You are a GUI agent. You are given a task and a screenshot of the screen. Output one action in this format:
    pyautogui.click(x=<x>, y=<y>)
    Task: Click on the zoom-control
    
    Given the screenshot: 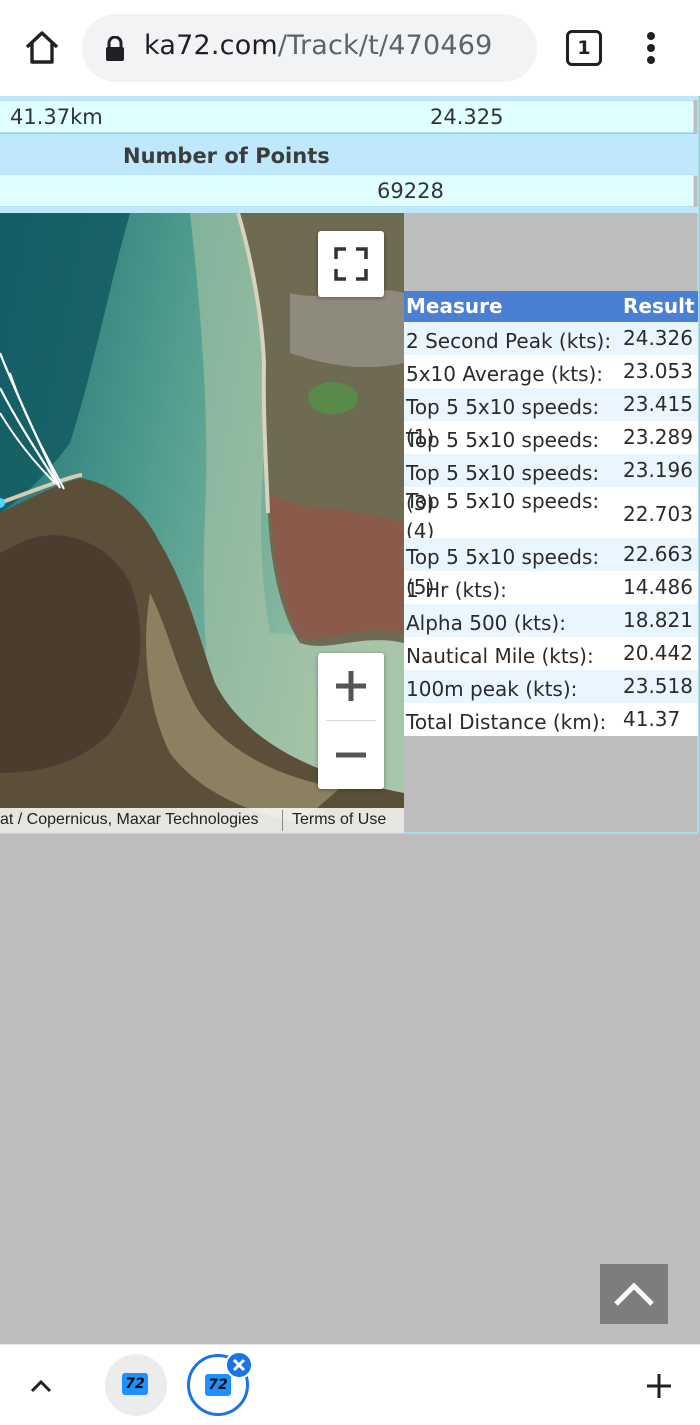 What is the action you would take?
    pyautogui.click(x=351, y=721)
    